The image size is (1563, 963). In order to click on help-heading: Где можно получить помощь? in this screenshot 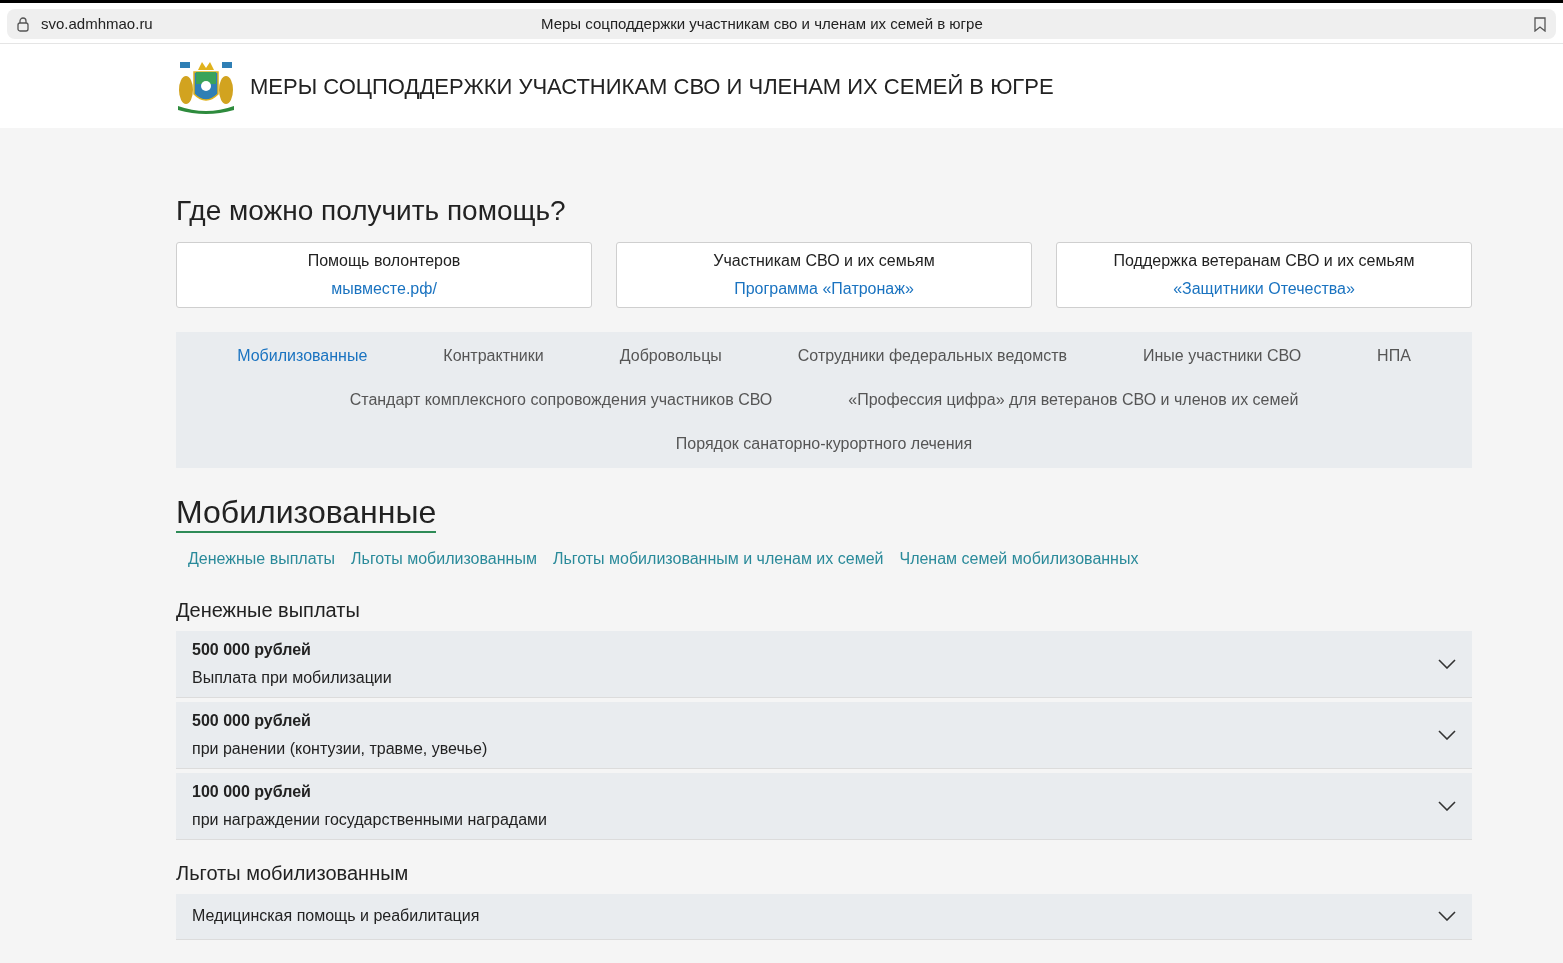, I will do `click(371, 211)`.